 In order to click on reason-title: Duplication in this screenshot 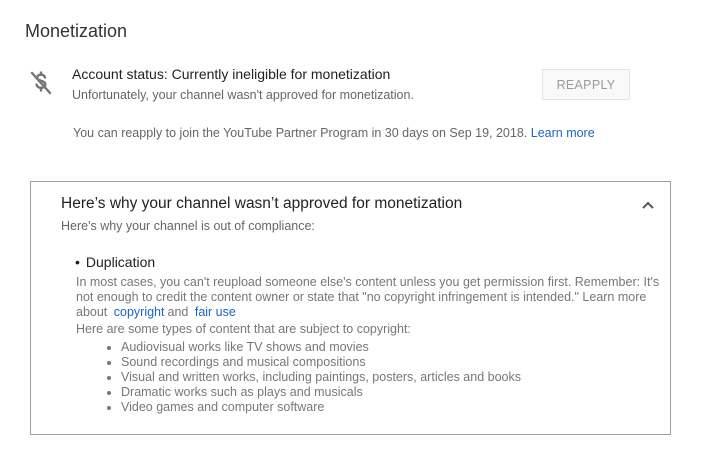, I will do `click(120, 262)`.